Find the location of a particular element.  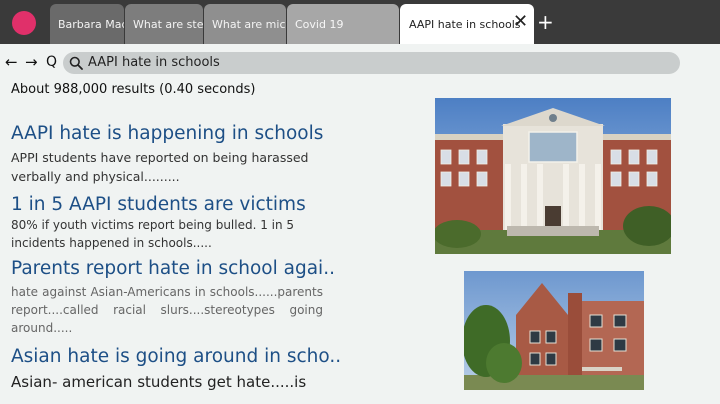

result-title-link: Parents report hate in school agai.. is located at coordinates (173, 269).